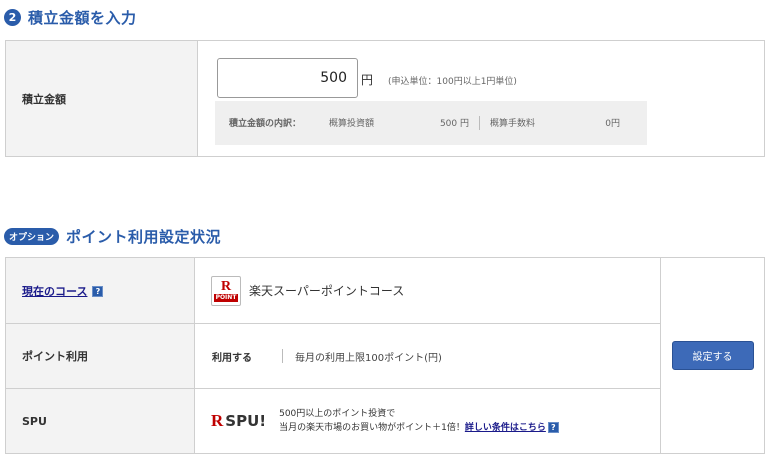  Describe the element at coordinates (454, 124) in the screenshot. I see `invest-value: 500 円` at that location.